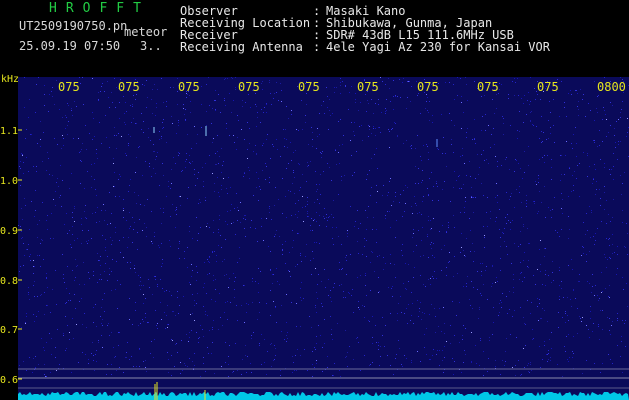 The width and height of the screenshot is (629, 400). I want to click on x-tick-label: 075, so click(548, 87).